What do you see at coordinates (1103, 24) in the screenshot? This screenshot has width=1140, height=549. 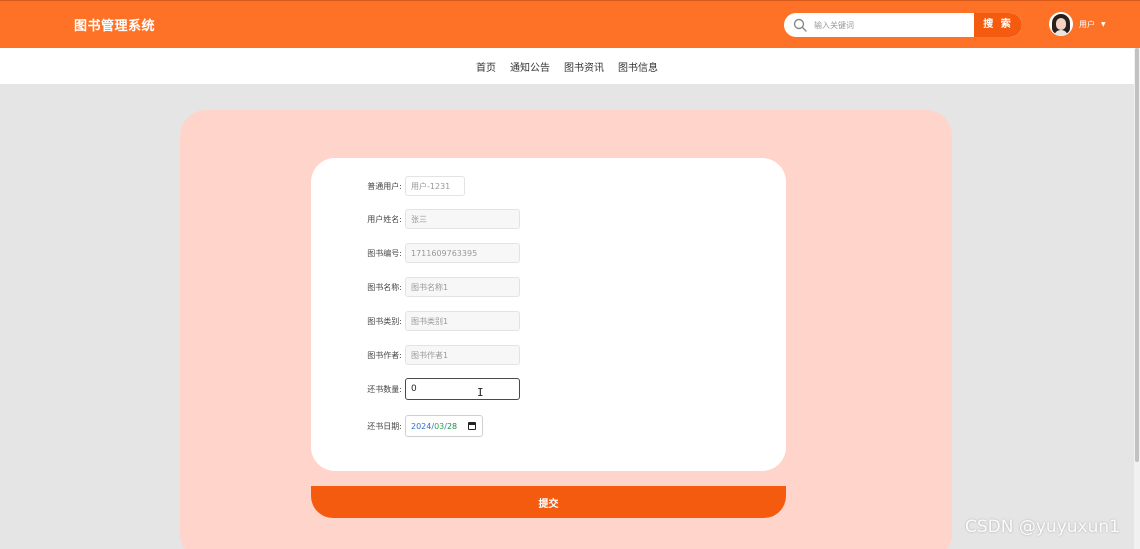 I see `chevron-down-icon: ▼` at bounding box center [1103, 24].